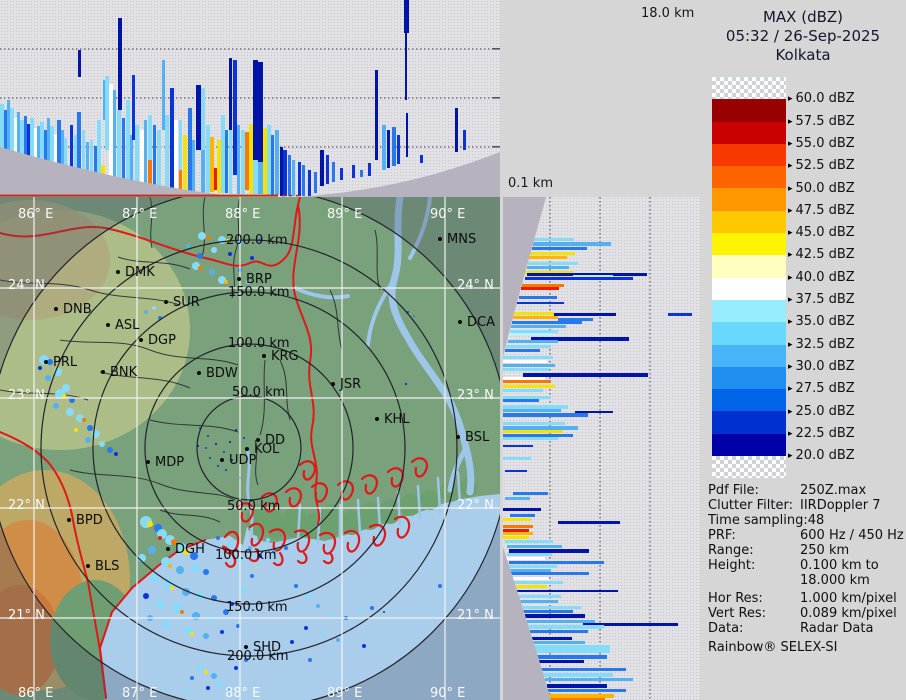 Image resolution: width=906 pixels, height=700 pixels. Describe the element at coordinates (77, 309) in the screenshot. I see `station-label: DNB` at that location.